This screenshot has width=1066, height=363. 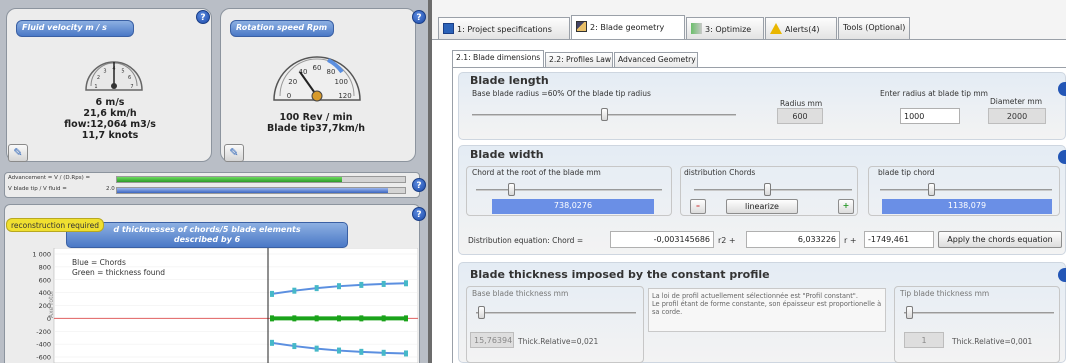 I want to click on flow-rate: flow:12,064 m3/s, so click(x=110, y=124).